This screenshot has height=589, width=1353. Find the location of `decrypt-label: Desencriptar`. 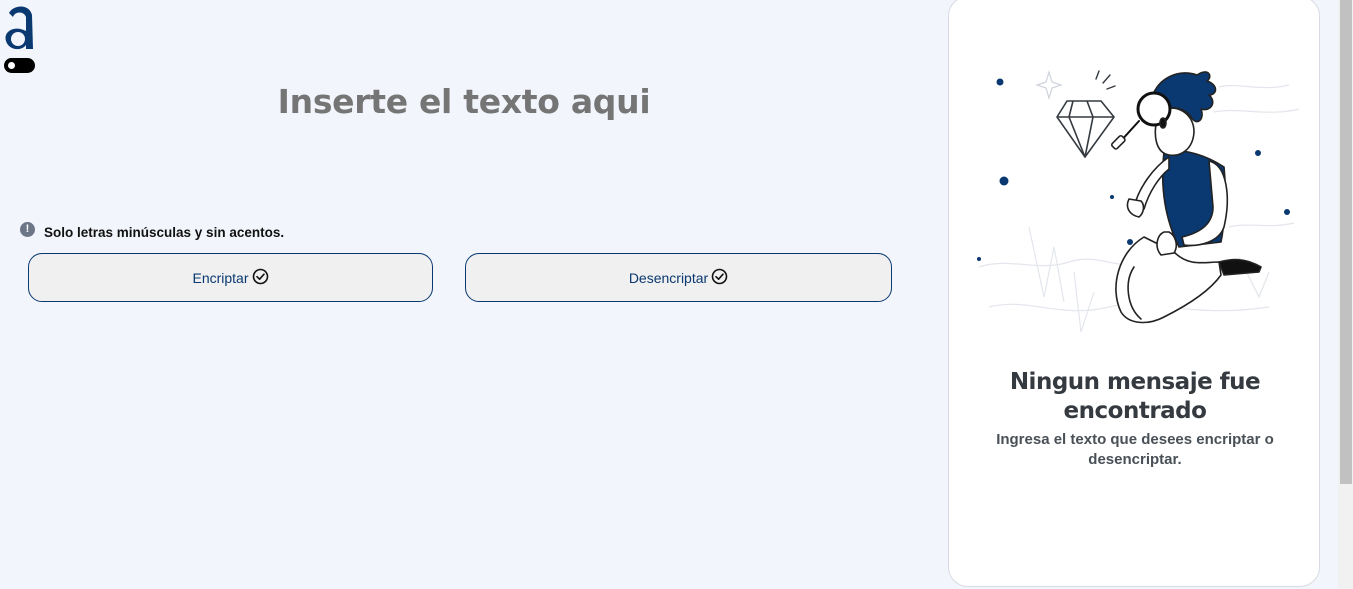

decrypt-label: Desencriptar is located at coordinates (668, 277).